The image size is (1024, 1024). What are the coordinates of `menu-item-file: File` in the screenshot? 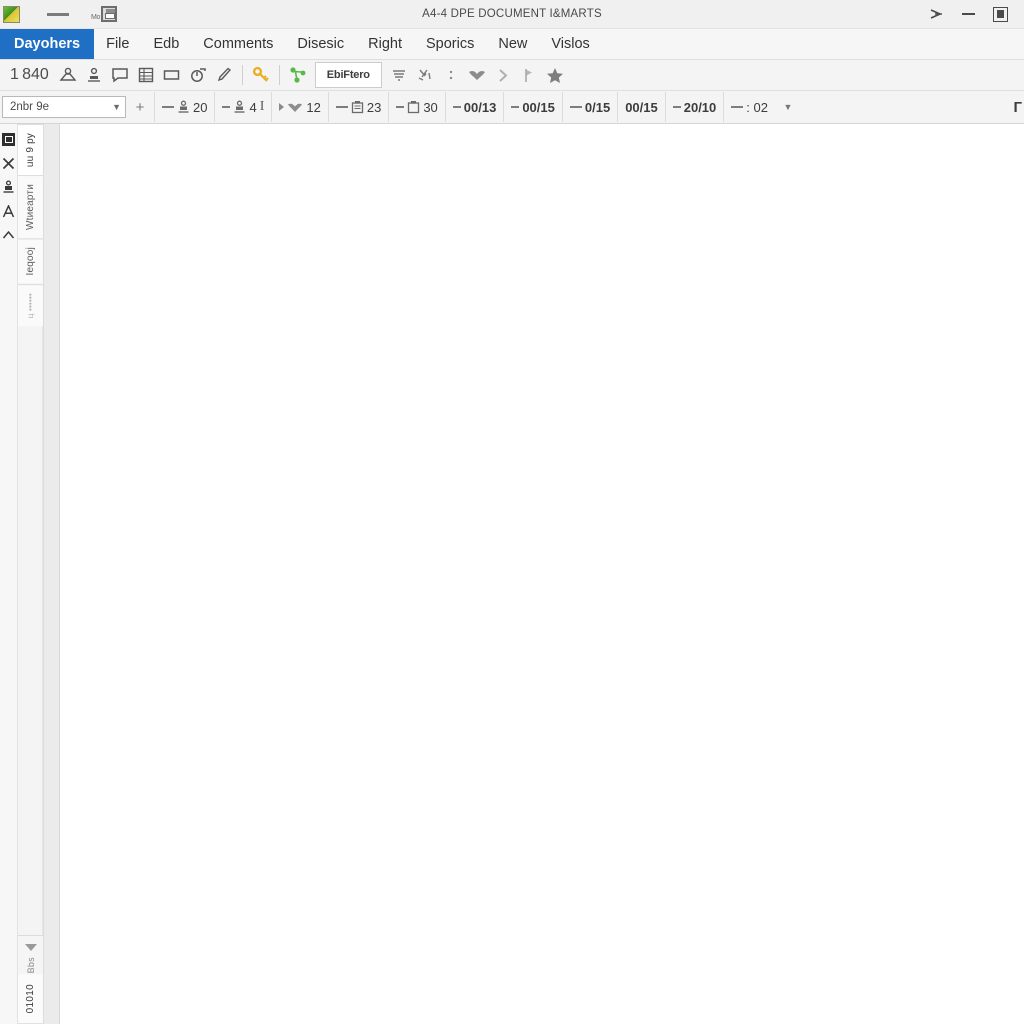 It's located at (117, 44).